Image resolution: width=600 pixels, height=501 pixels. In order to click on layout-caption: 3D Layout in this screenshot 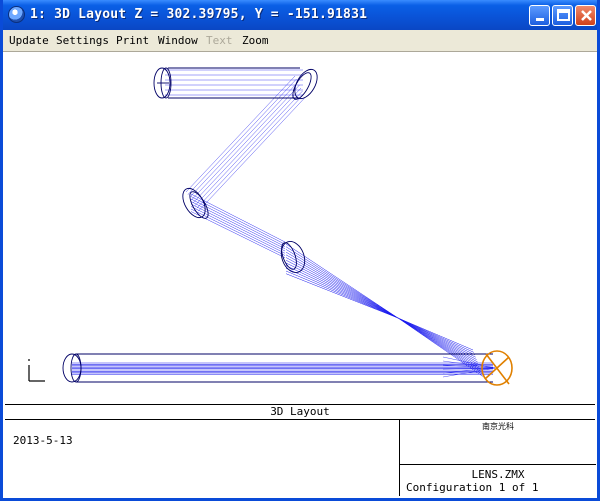, I will do `click(300, 411)`.